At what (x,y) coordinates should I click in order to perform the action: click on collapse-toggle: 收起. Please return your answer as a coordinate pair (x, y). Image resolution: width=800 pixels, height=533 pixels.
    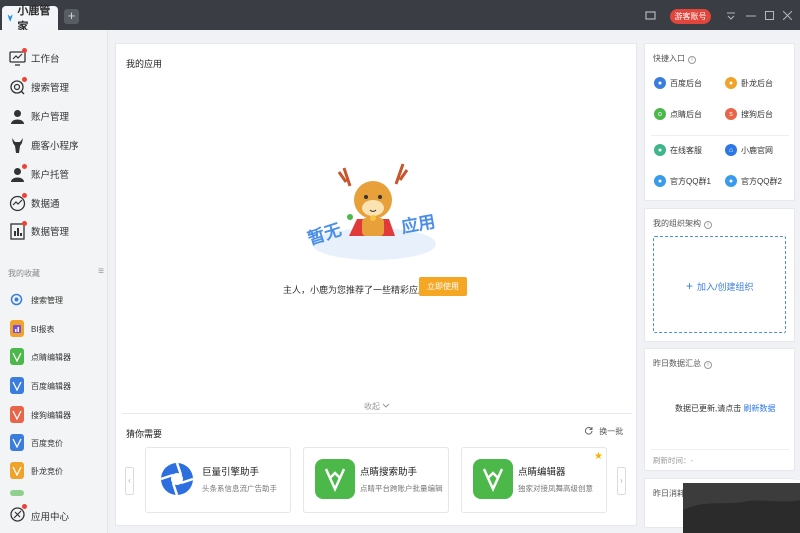
    Looking at the image, I should click on (377, 406).